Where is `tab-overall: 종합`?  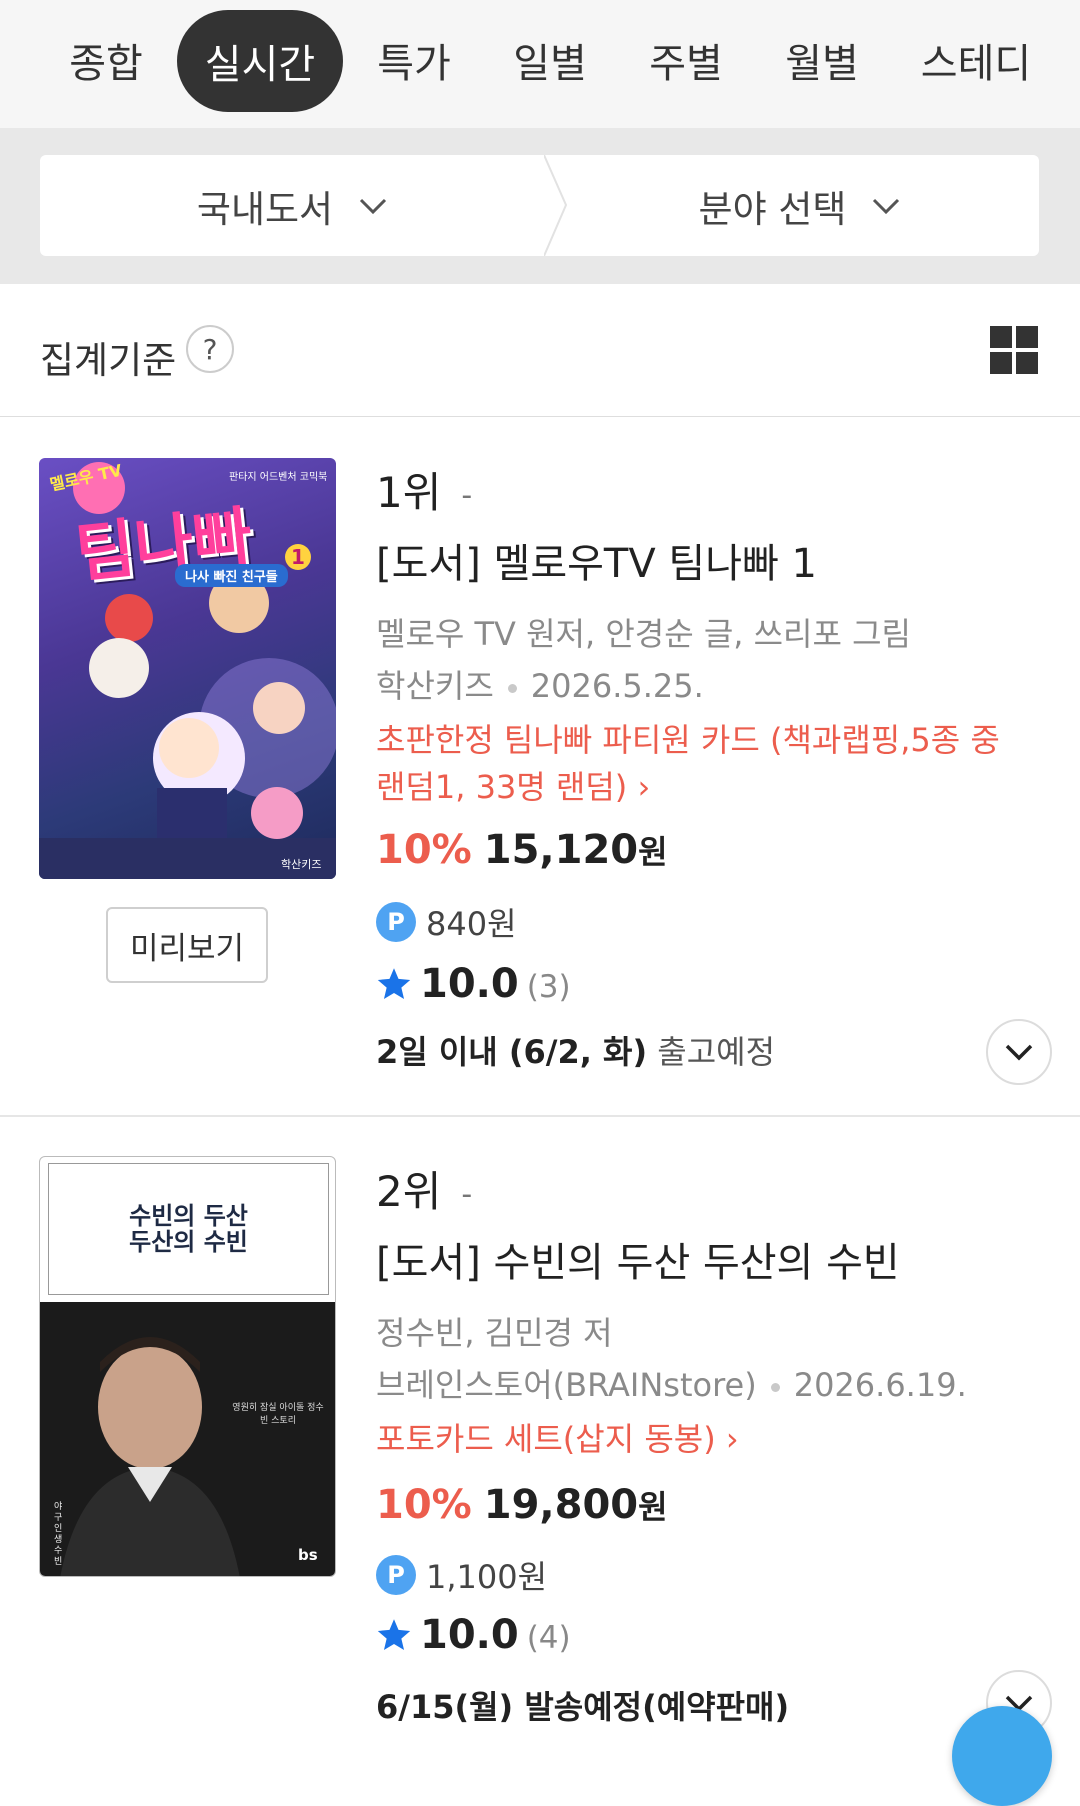 tab-overall: 종합 is located at coordinates (106, 60).